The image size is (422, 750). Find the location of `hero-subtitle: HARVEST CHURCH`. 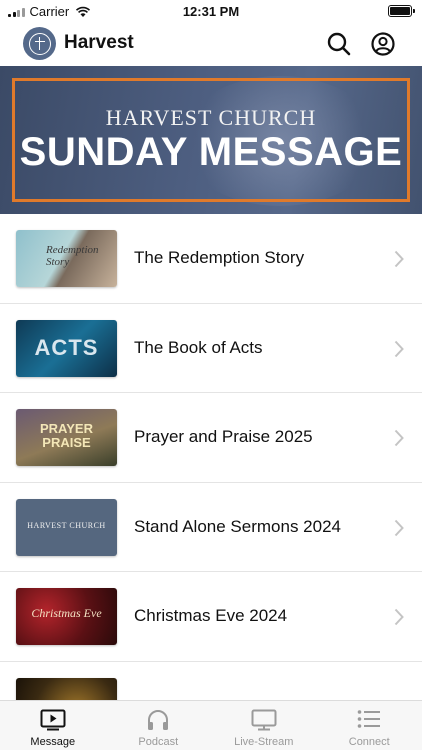

hero-subtitle: HARVEST CHURCH is located at coordinates (211, 117).